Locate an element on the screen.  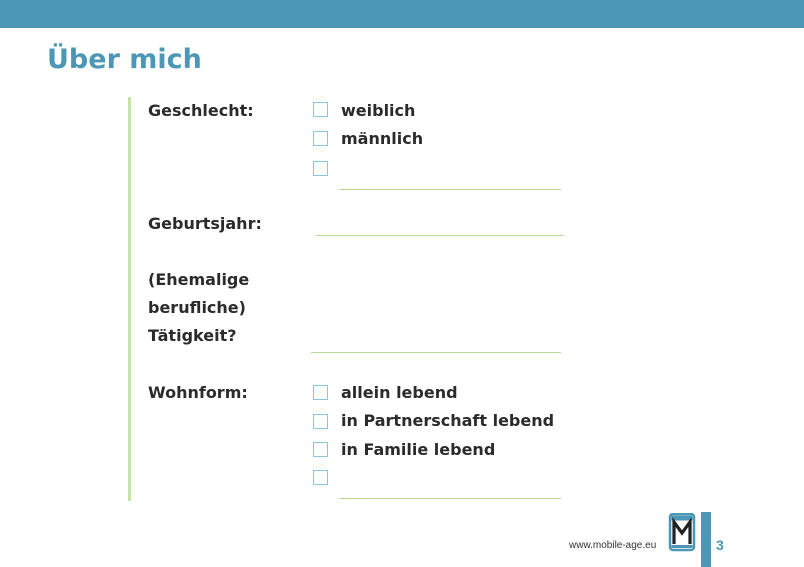
living-family-checkbox is located at coordinates (320, 449).